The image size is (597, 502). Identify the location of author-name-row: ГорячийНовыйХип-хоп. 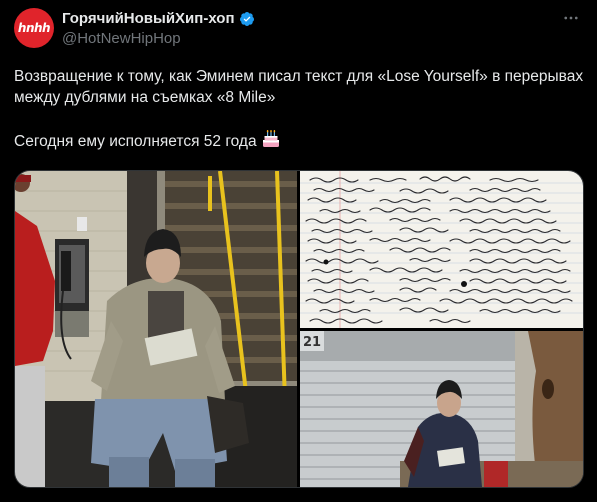
(158, 18).